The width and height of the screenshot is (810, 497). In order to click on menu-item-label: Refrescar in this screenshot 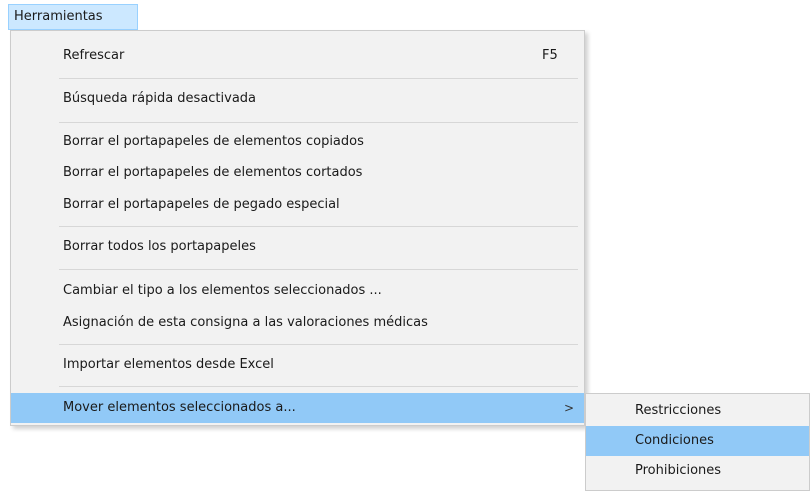, I will do `click(94, 55)`.